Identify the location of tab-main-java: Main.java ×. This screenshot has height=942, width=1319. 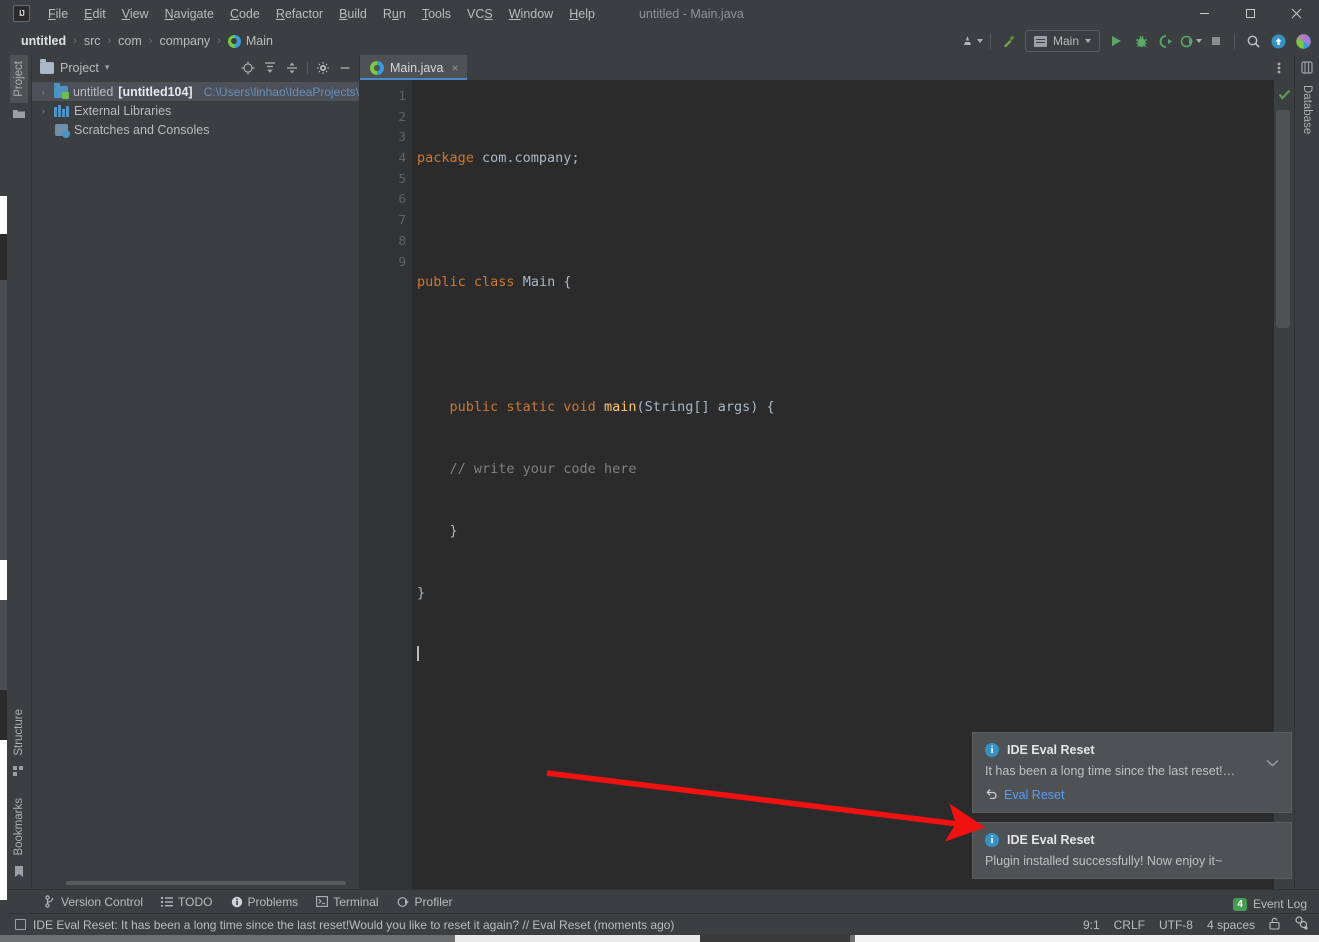
(413, 67).